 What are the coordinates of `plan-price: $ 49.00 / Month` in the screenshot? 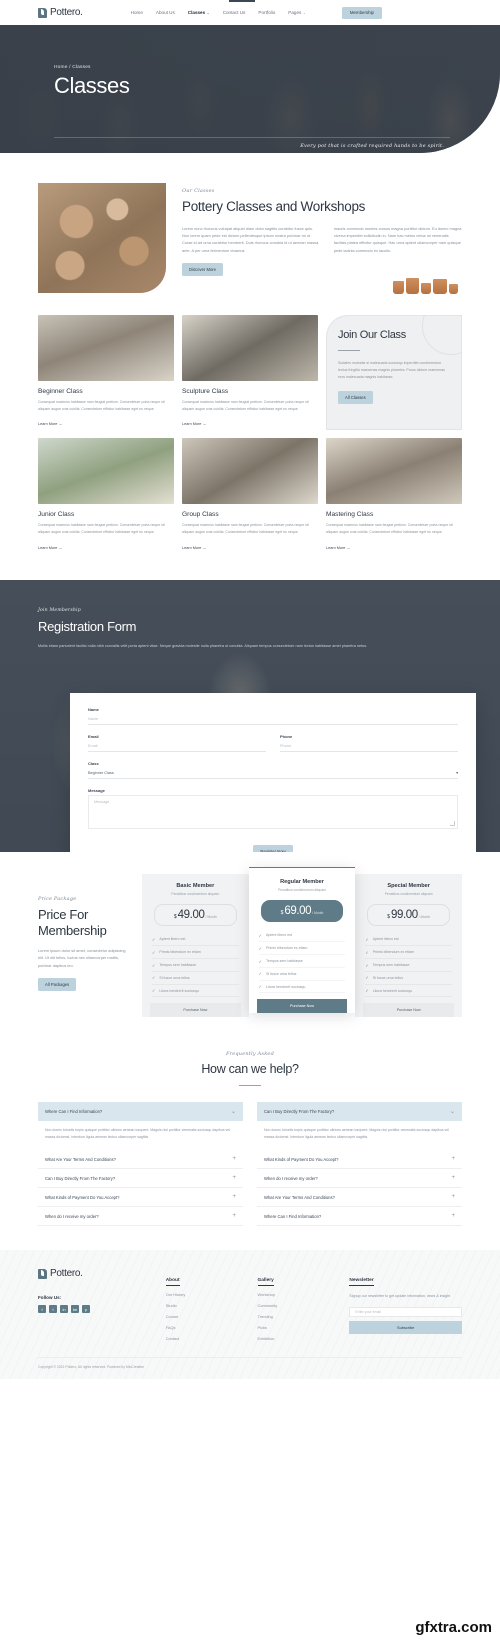 It's located at (195, 914).